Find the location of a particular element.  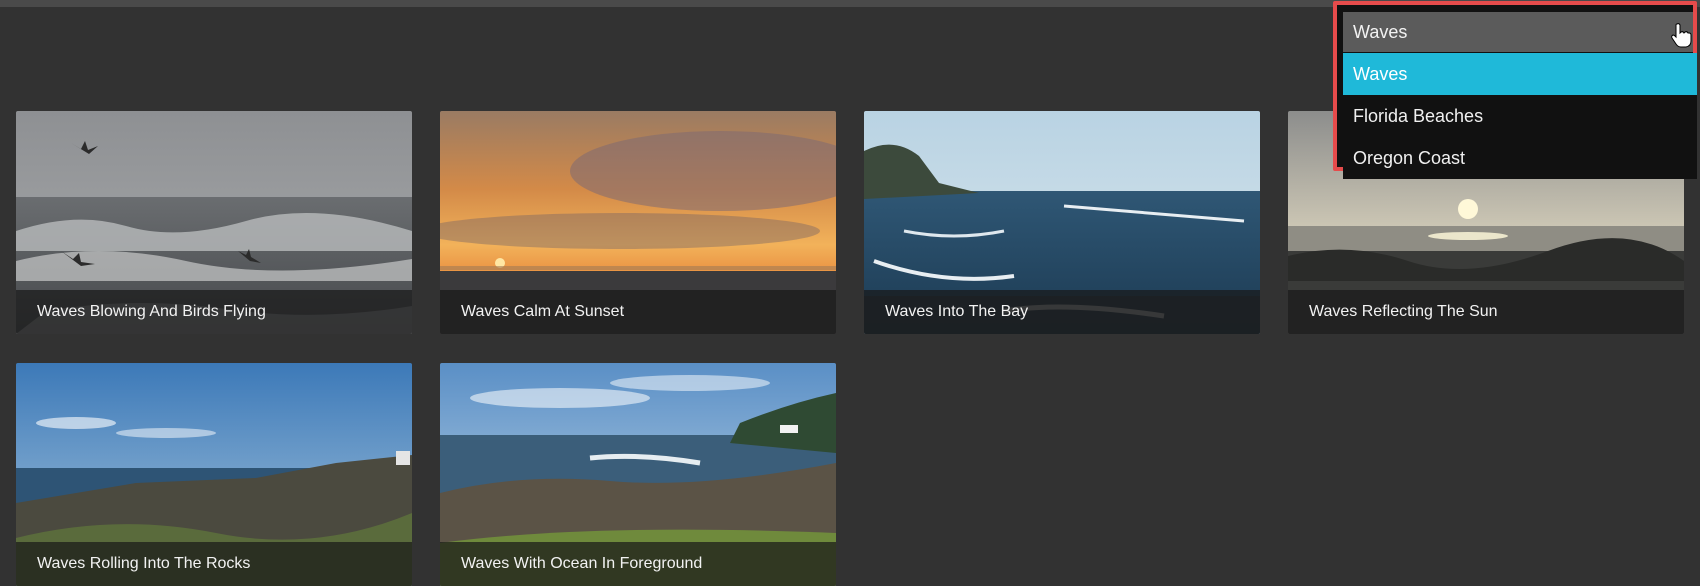

video-title: Waves Rolling Into The Rocks is located at coordinates (214, 564).